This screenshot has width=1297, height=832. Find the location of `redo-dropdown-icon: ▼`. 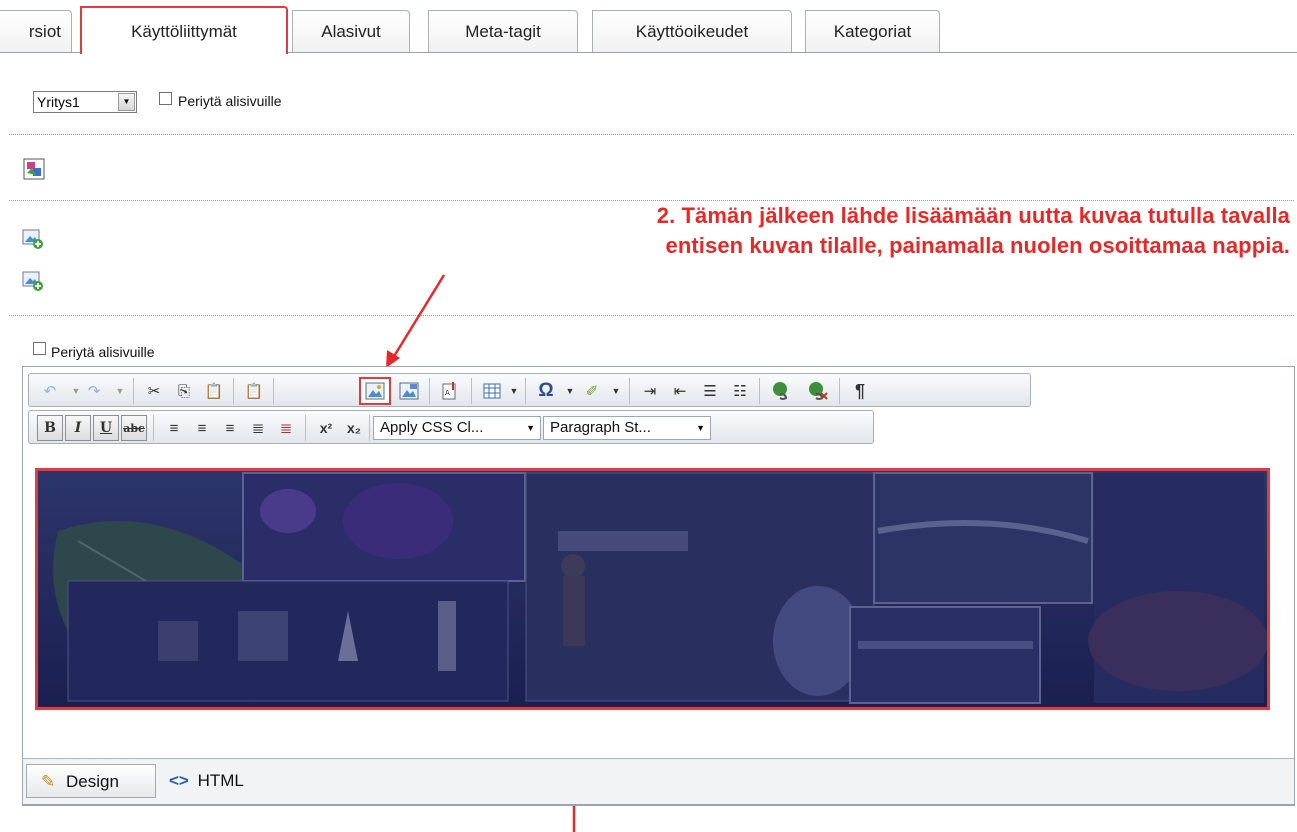

redo-dropdown-icon: ▼ is located at coordinates (120, 391).